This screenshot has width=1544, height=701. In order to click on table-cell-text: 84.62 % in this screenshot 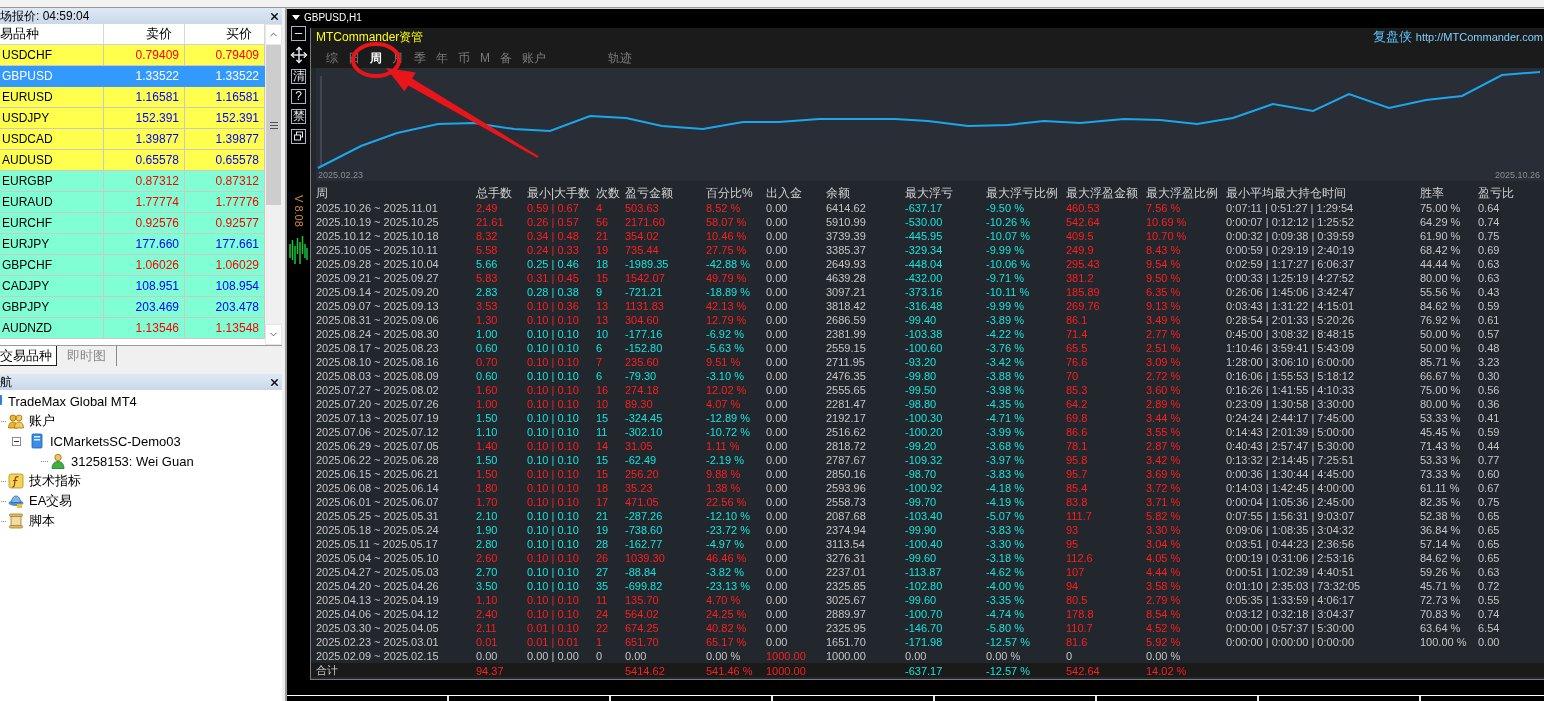, I will do `click(1441, 306)`.